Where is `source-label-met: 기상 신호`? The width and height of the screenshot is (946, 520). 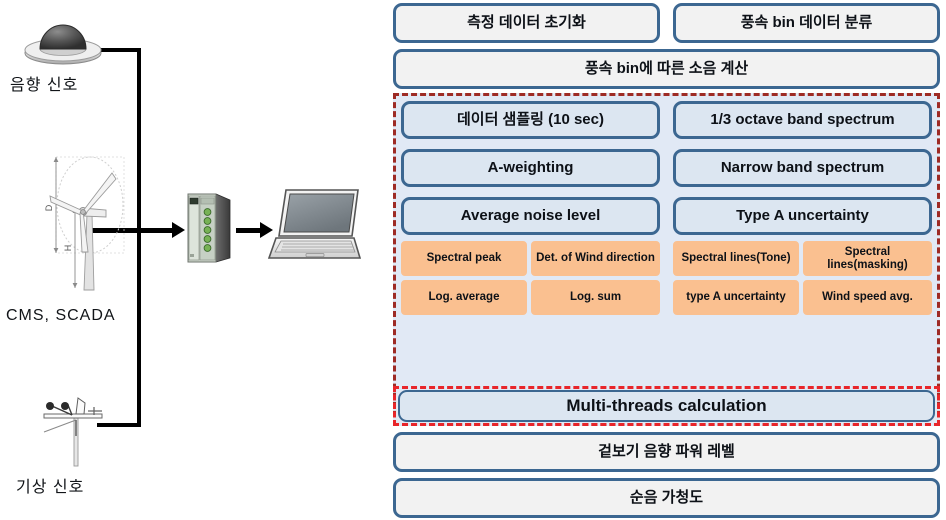
source-label-met: 기상 신호 is located at coordinates (50, 487).